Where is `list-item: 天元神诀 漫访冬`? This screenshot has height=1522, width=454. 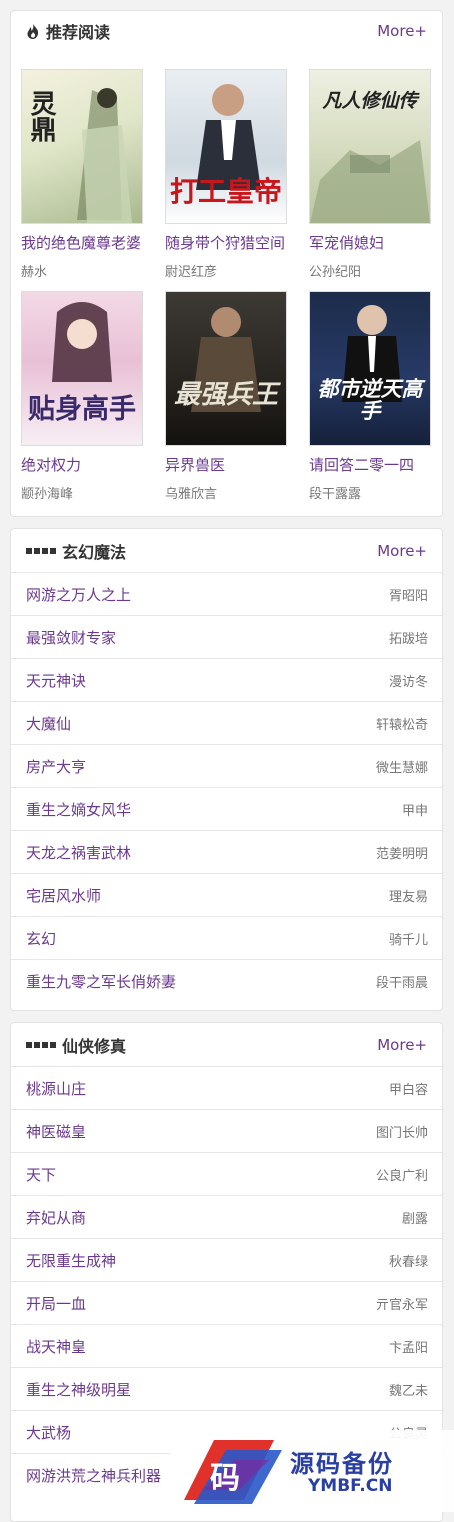
list-item: 天元神诀 漫访冬 is located at coordinates (226, 680).